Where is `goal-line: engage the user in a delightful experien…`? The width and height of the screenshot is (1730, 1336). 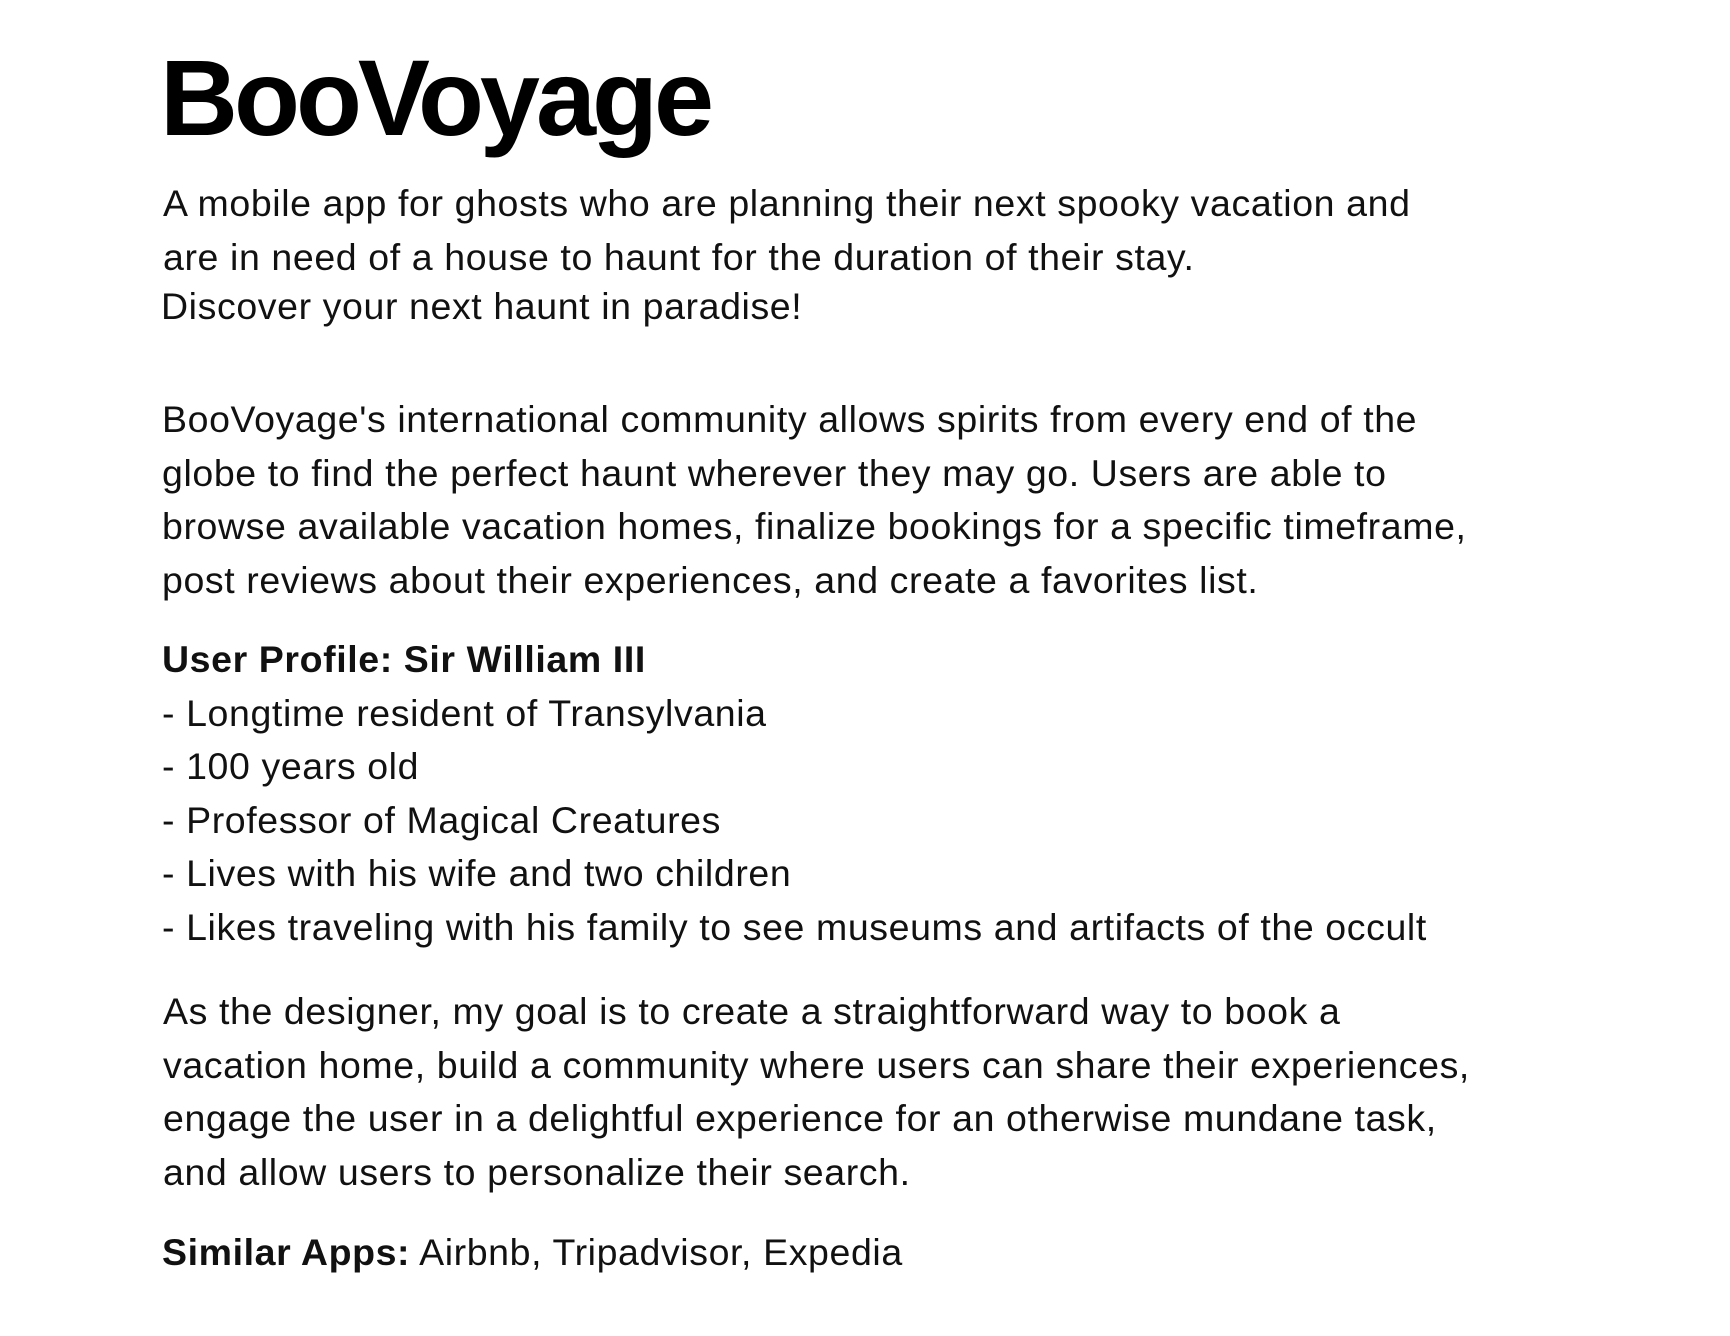
goal-line: engage the user in a delightful experien… is located at coordinates (800, 1118).